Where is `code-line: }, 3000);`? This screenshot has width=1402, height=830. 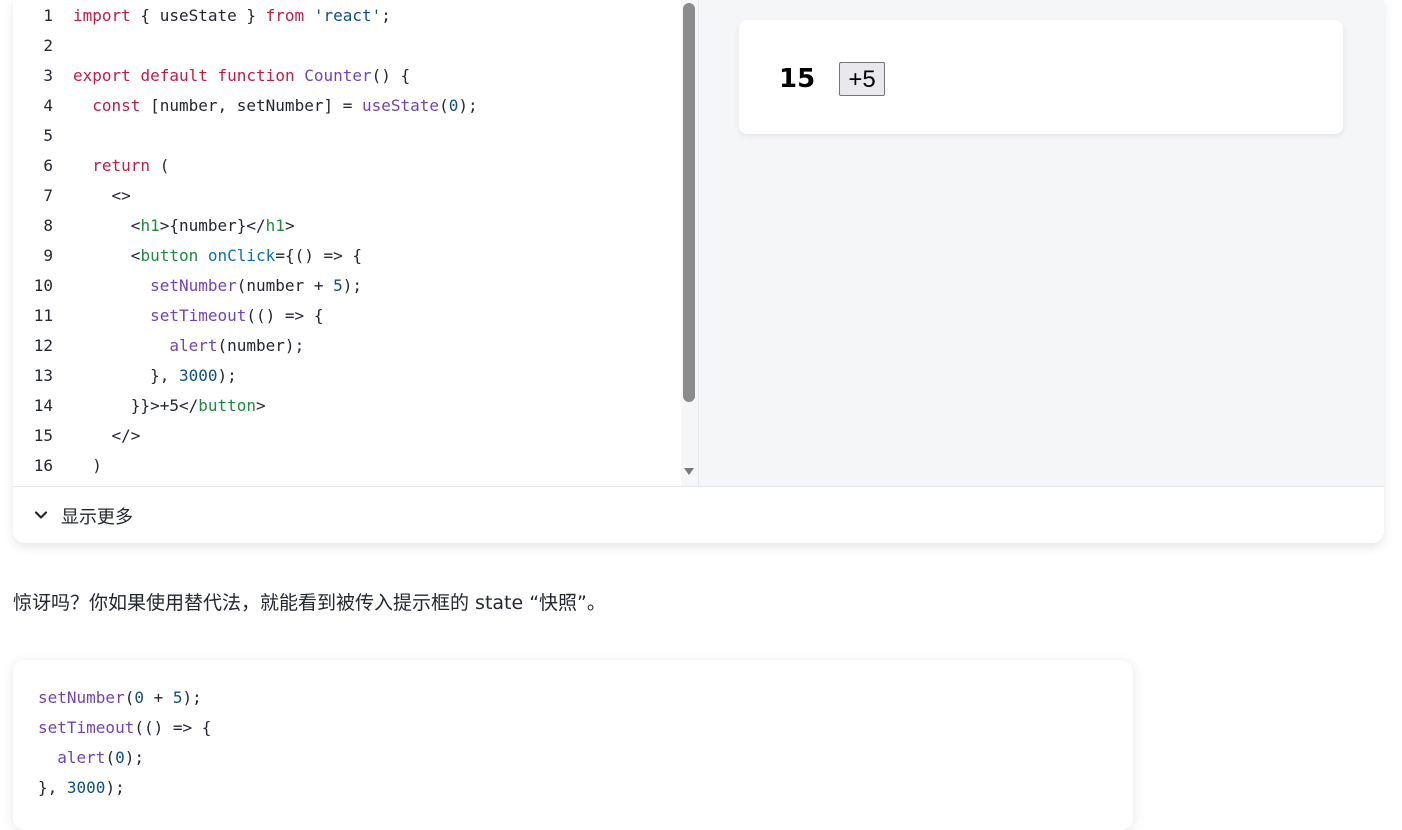 code-line: }, 3000); is located at coordinates (124, 788).